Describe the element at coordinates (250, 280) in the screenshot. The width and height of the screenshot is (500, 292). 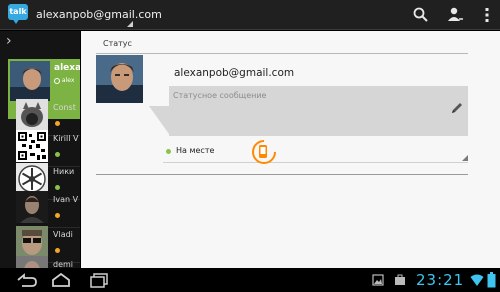
I see `system-bar: 23:21` at that location.